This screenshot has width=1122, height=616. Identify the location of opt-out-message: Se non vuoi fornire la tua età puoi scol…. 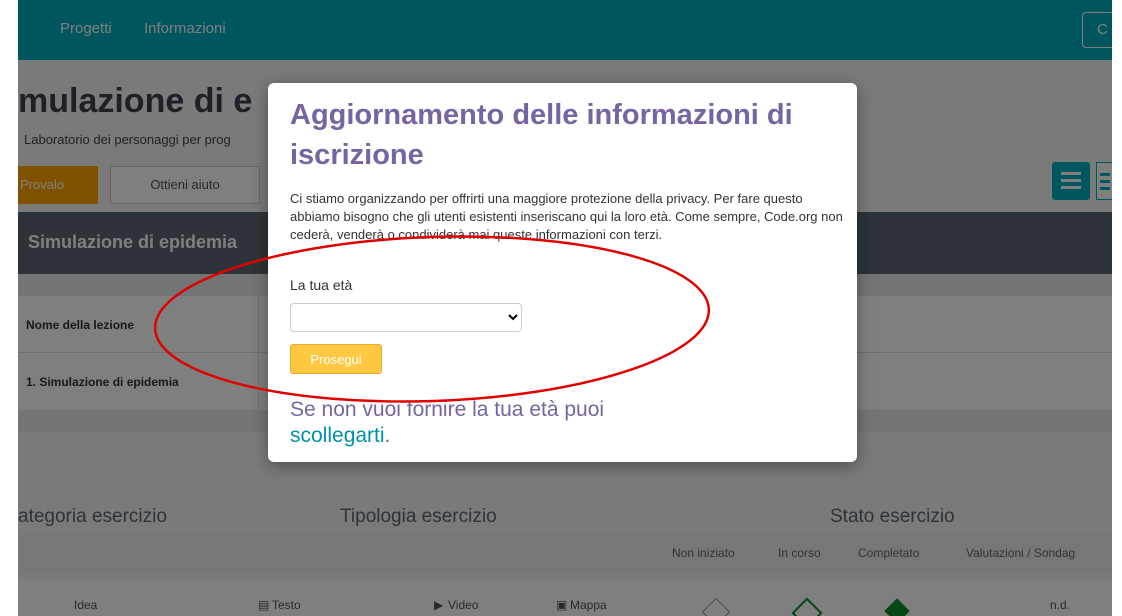
(570, 423).